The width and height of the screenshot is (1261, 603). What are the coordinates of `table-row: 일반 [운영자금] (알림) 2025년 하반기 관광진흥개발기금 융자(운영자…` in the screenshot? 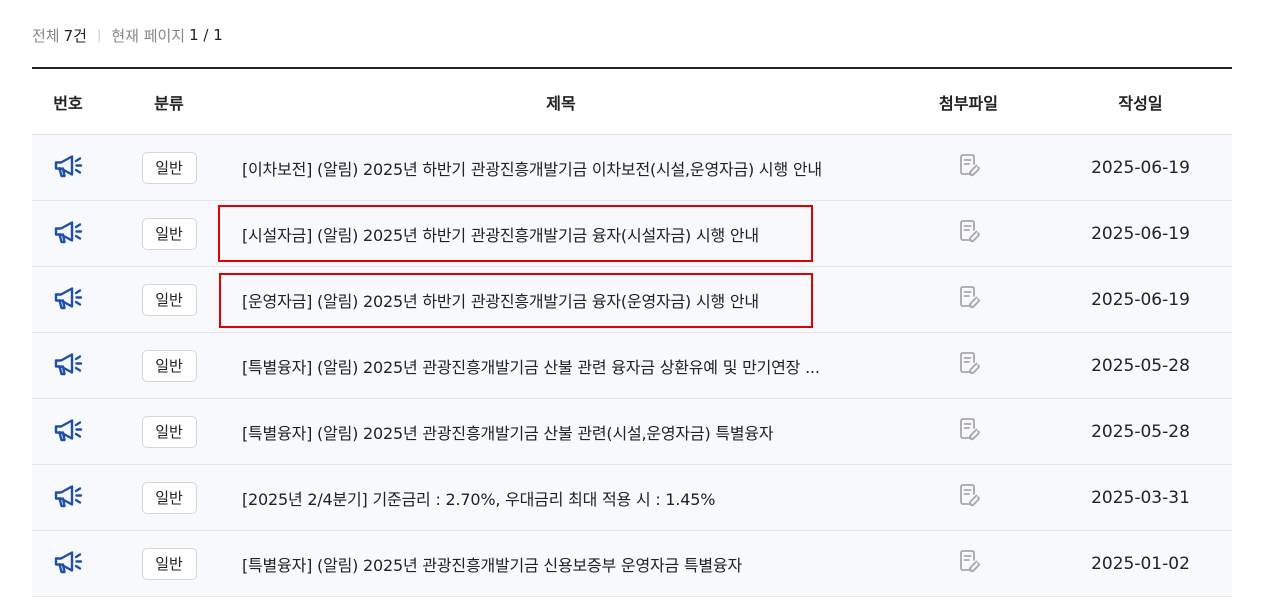 It's located at (632, 300).